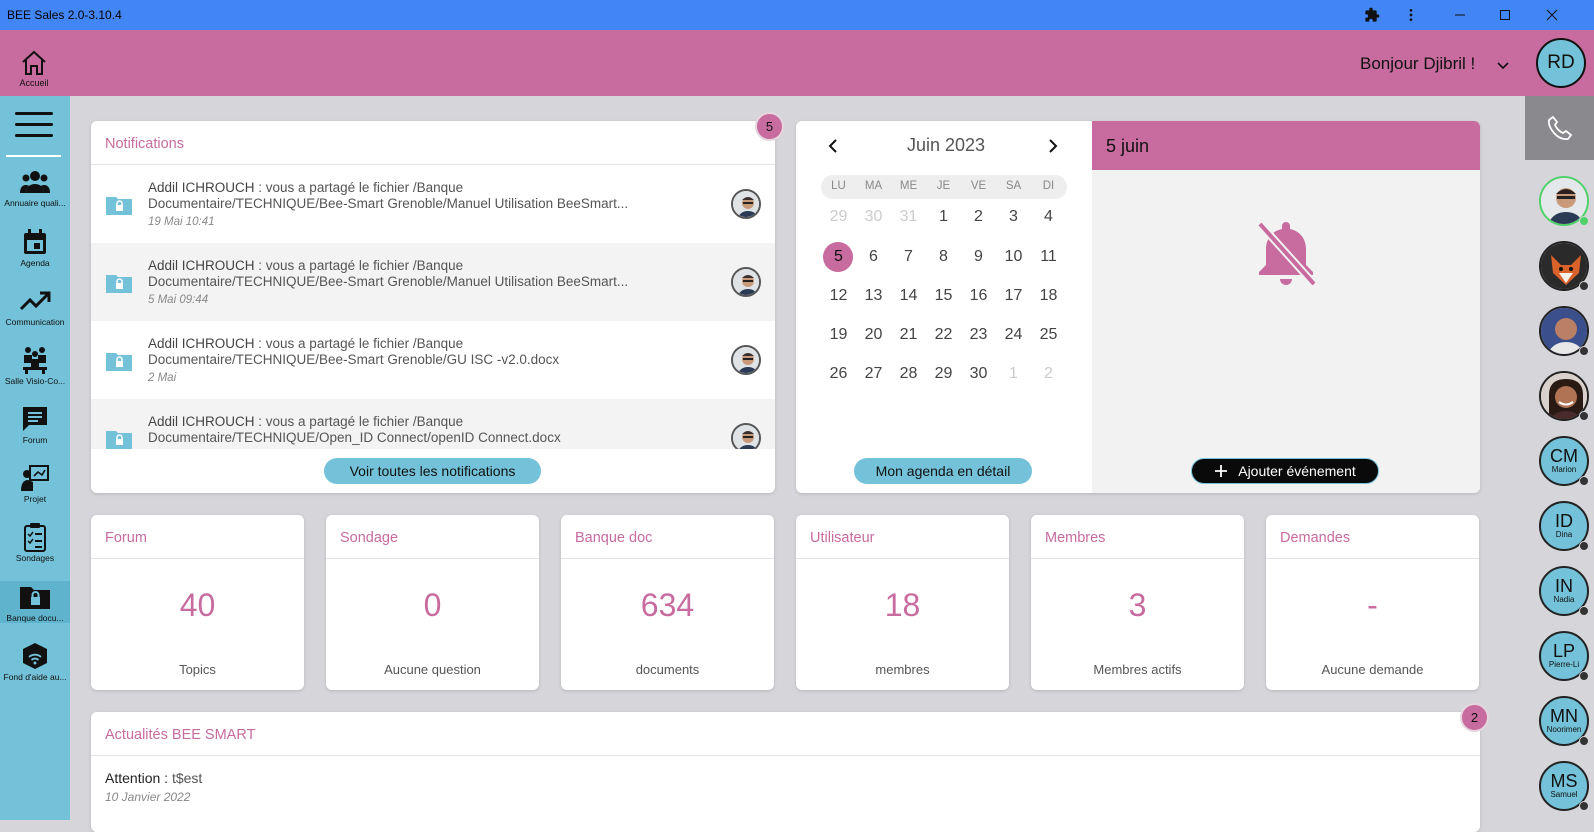 The width and height of the screenshot is (1594, 832). I want to click on news-item-date: 10 Janvier 2022, so click(148, 797).